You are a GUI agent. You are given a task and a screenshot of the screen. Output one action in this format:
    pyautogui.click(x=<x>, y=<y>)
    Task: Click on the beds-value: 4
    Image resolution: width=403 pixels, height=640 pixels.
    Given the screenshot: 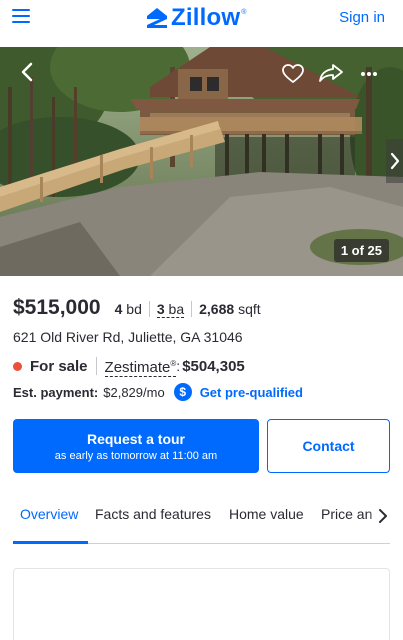 What is the action you would take?
    pyautogui.click(x=118, y=309)
    